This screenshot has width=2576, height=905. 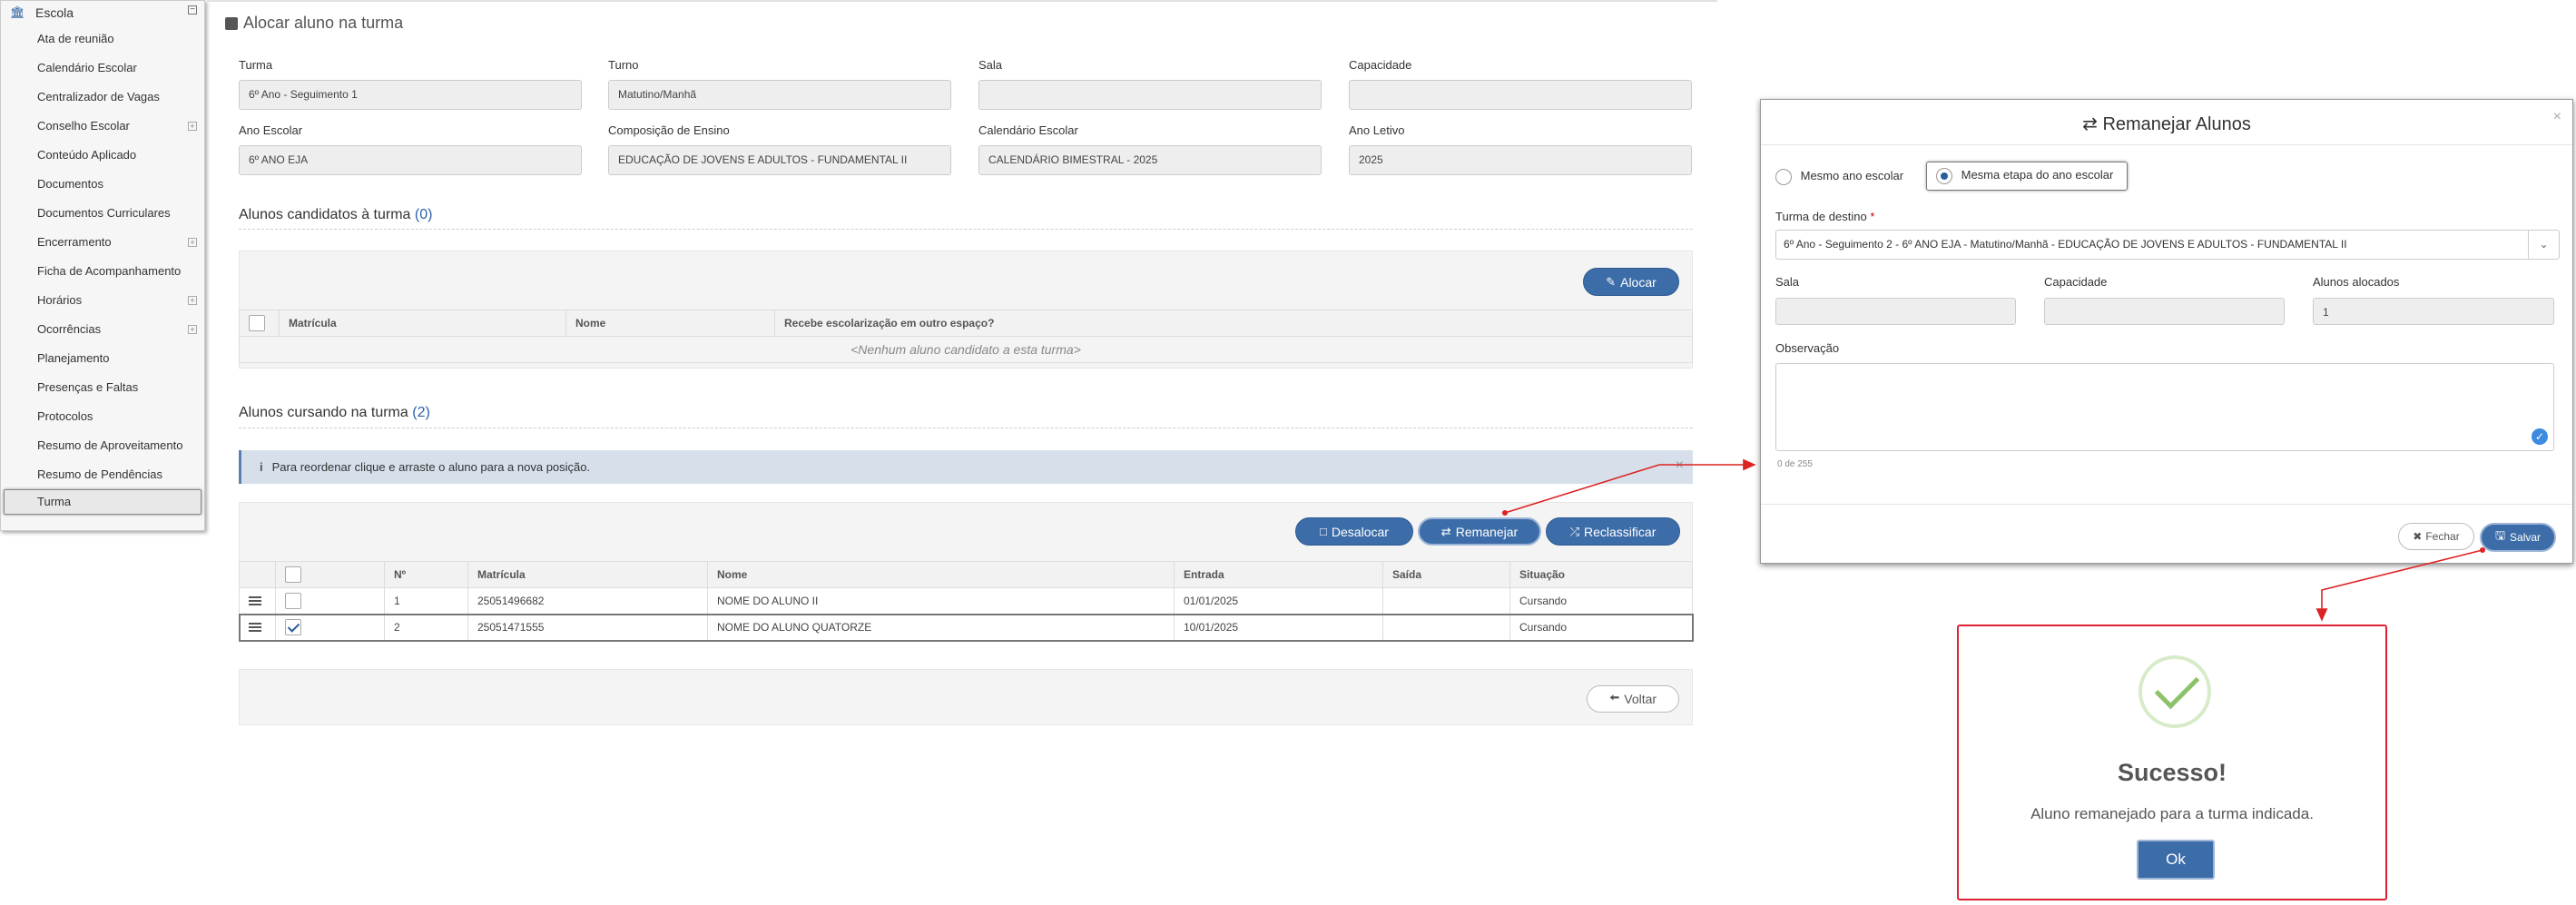 What do you see at coordinates (2543, 245) in the screenshot?
I see `chevron-down-icon: ⌄` at bounding box center [2543, 245].